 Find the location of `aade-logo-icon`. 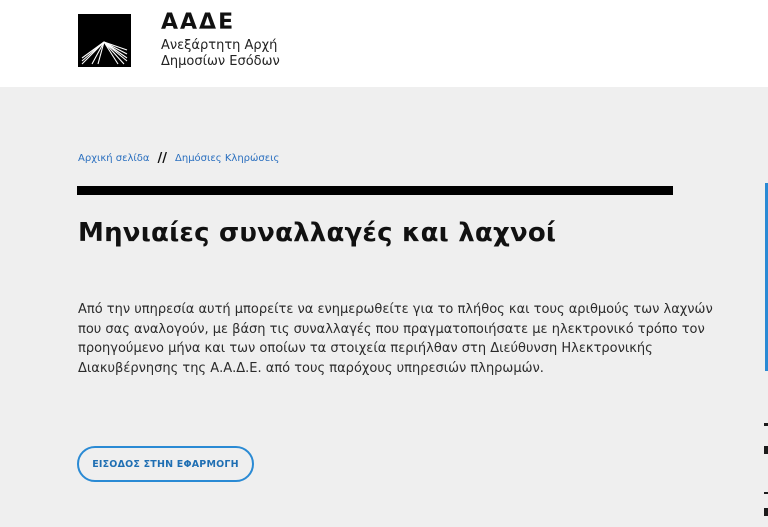

aade-logo-icon is located at coordinates (104, 40).